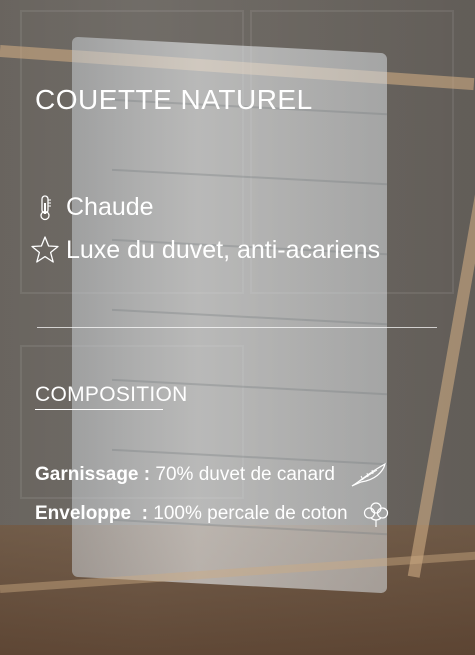  Describe the element at coordinates (223, 249) in the screenshot. I see `feature-label: Luxe du duvet, anti-acariens` at that location.